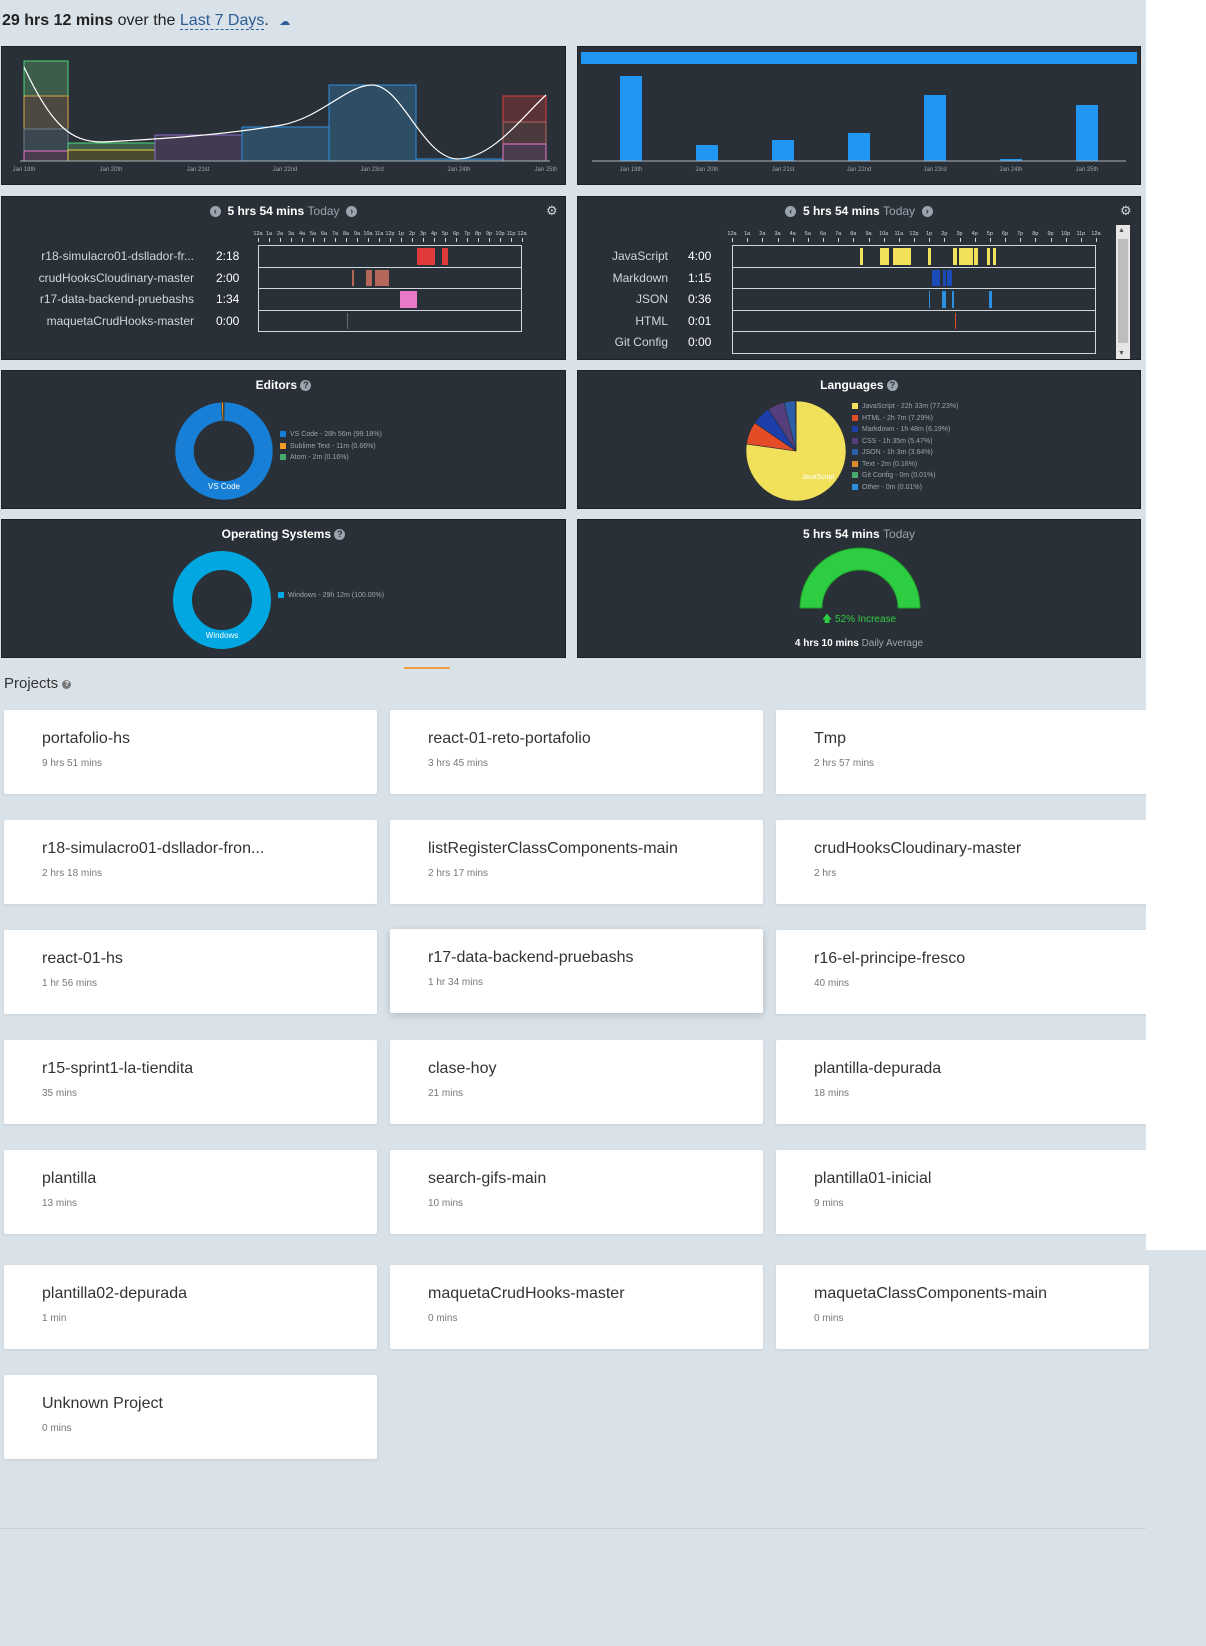 The image size is (1206, 1646). I want to click on legend-item: JSON - 1h 3m (3.64%), so click(905, 453).